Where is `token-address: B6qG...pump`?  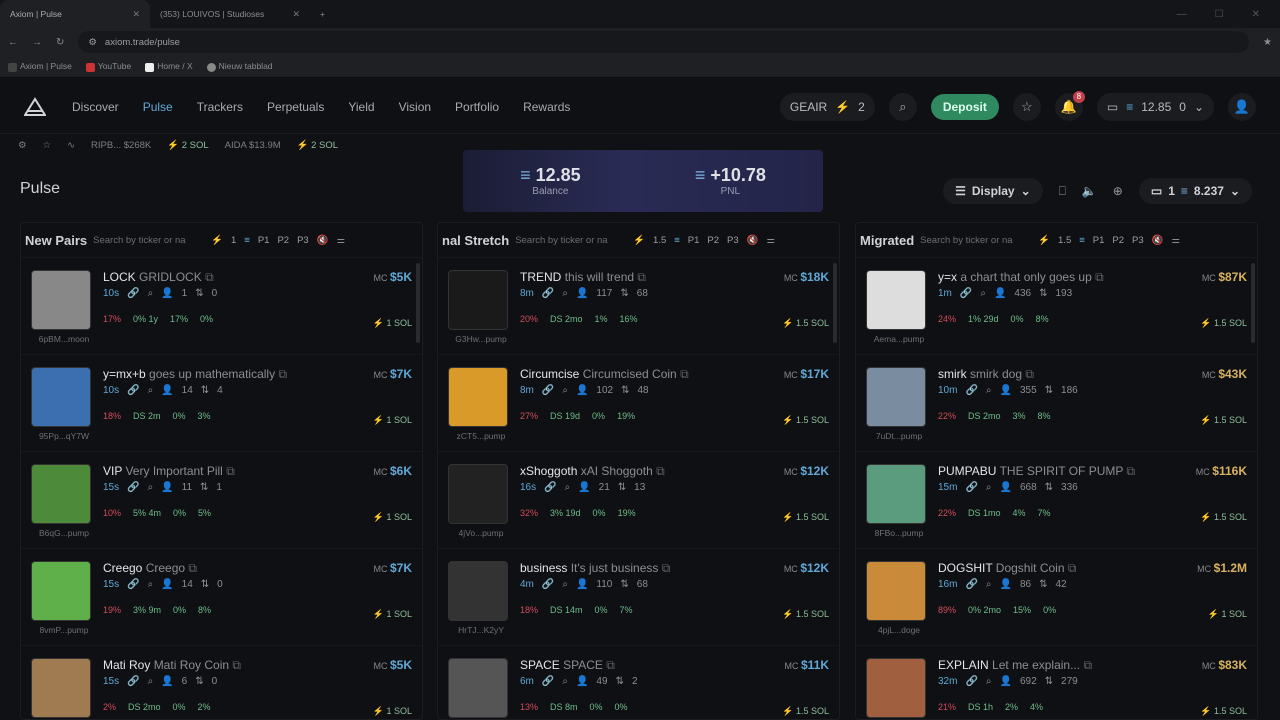 token-address: B6qG...pump is located at coordinates (64, 533).